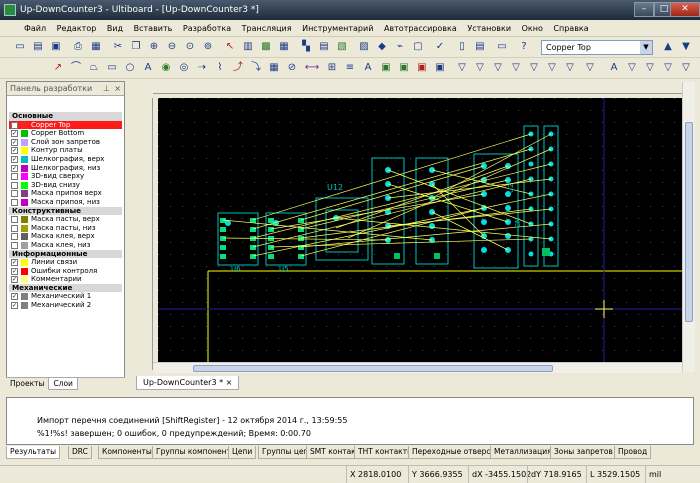 Image resolution: width=700 pixels, height=483 pixels. What do you see at coordinates (190, 47) in the screenshot?
I see `zoom-area-icon: ⊙` at bounding box center [190, 47].